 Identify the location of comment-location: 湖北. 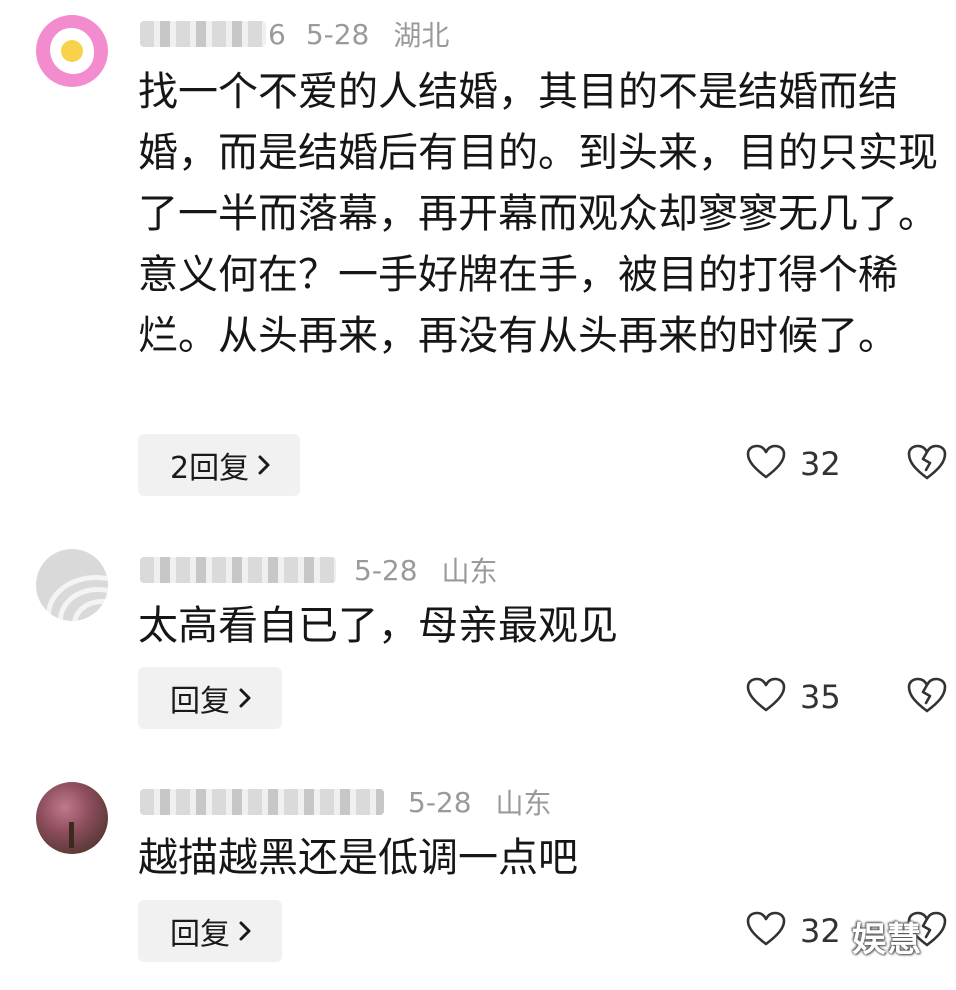
(421, 35).